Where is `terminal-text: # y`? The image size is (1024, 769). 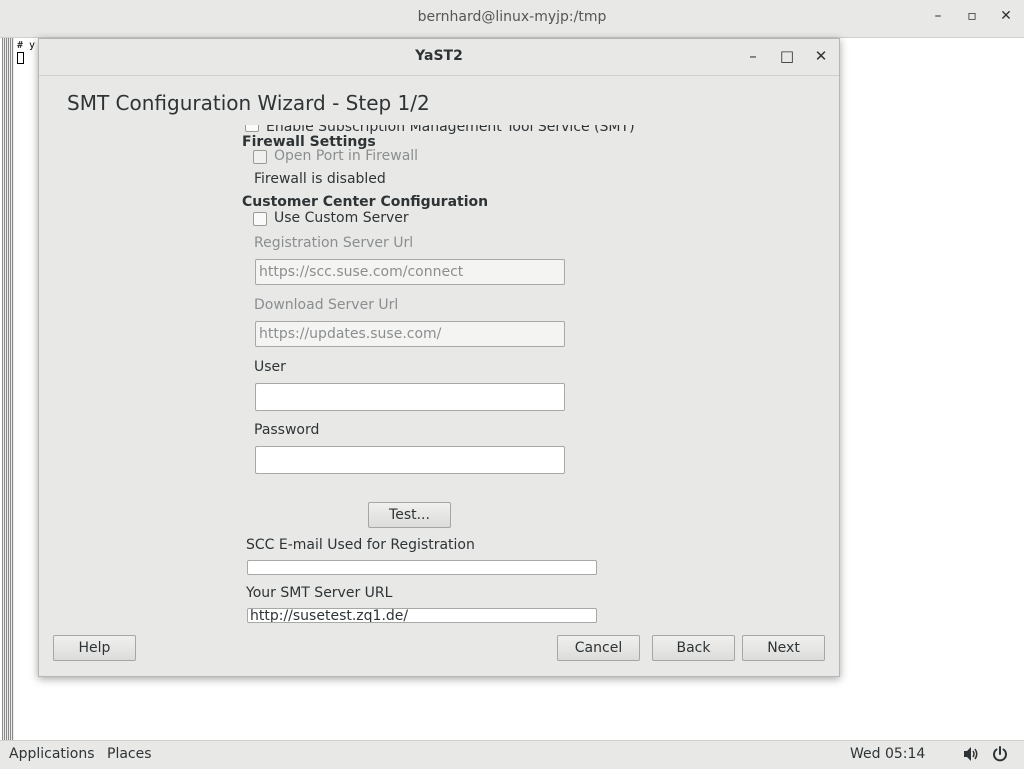
terminal-text: # y is located at coordinates (26, 45).